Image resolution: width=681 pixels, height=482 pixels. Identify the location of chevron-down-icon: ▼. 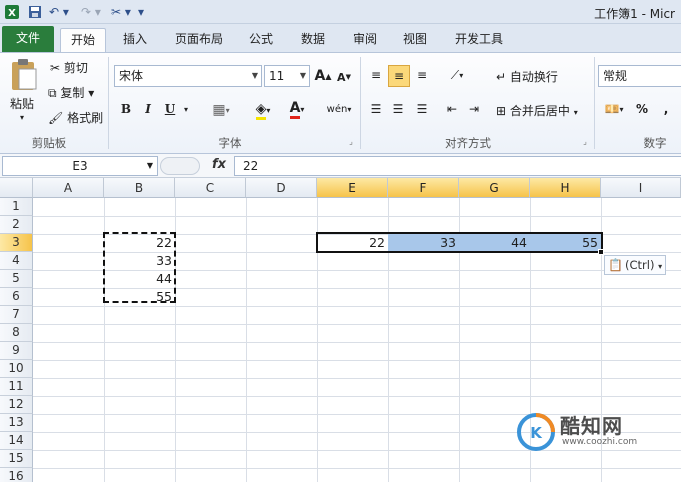
(149, 165).